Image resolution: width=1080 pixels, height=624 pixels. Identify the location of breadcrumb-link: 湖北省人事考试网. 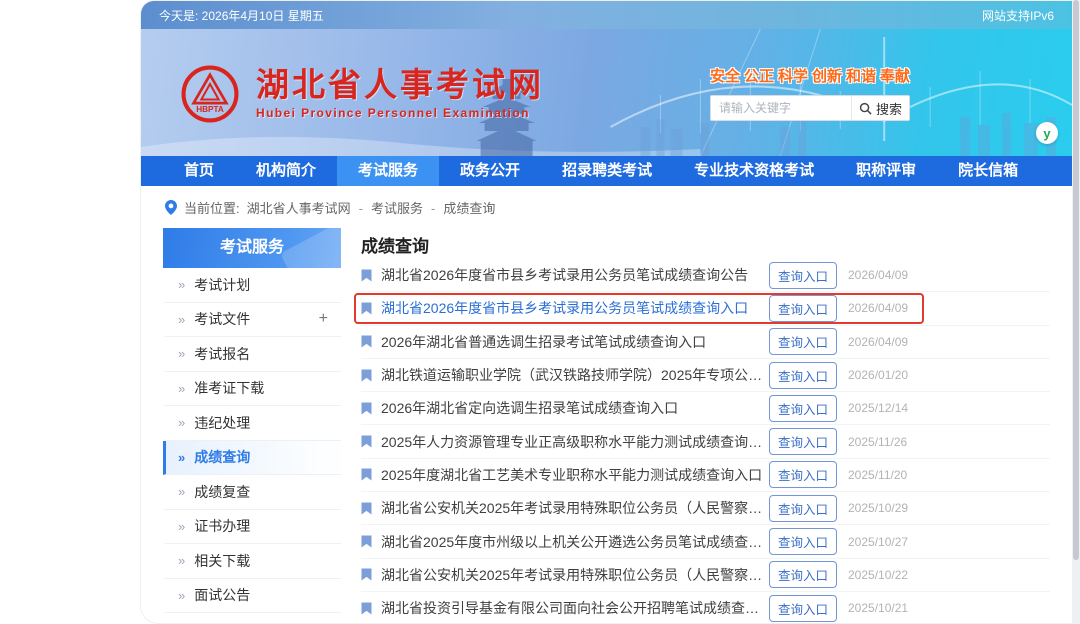
(299, 207).